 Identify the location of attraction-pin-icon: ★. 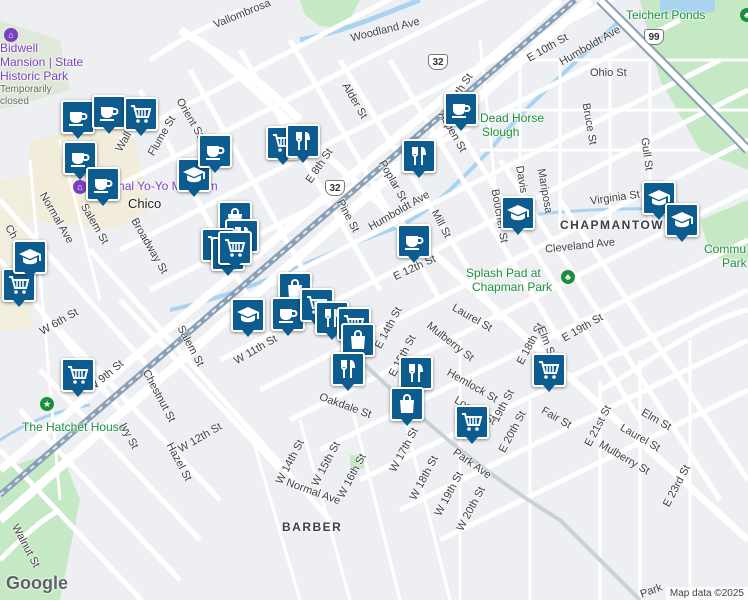
(47, 404).